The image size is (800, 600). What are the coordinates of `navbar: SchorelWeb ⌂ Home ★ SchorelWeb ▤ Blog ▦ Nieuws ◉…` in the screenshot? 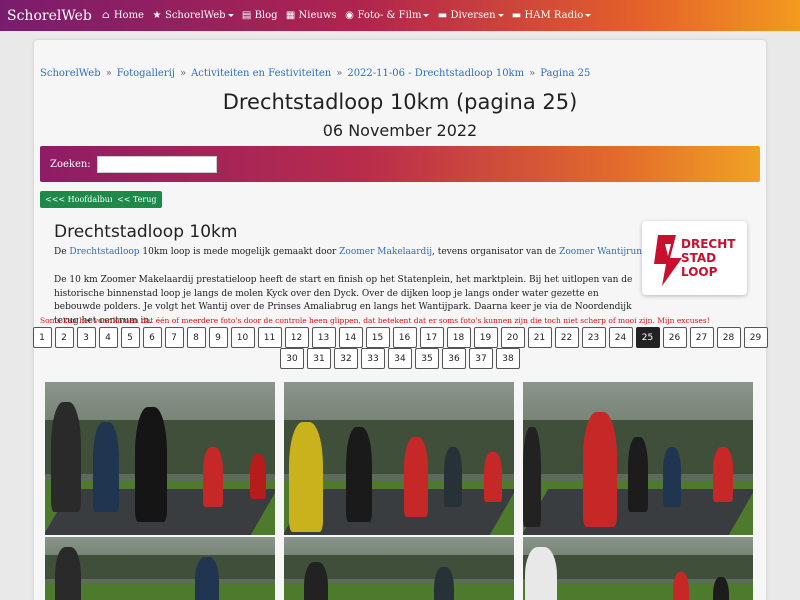 It's located at (400, 15).